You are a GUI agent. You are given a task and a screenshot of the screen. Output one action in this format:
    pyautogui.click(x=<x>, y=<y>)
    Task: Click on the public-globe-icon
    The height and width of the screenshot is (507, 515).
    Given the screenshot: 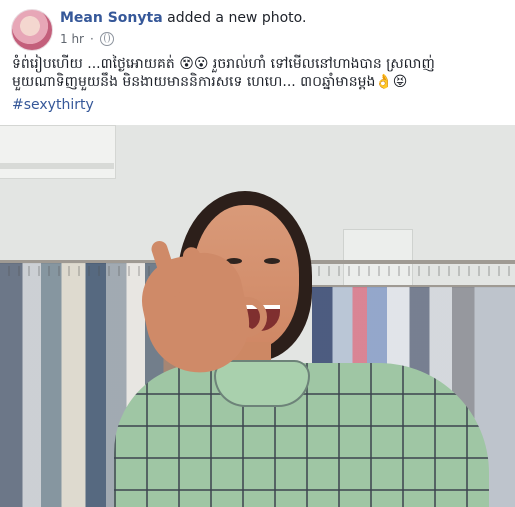 What is the action you would take?
    pyautogui.click(x=106, y=39)
    